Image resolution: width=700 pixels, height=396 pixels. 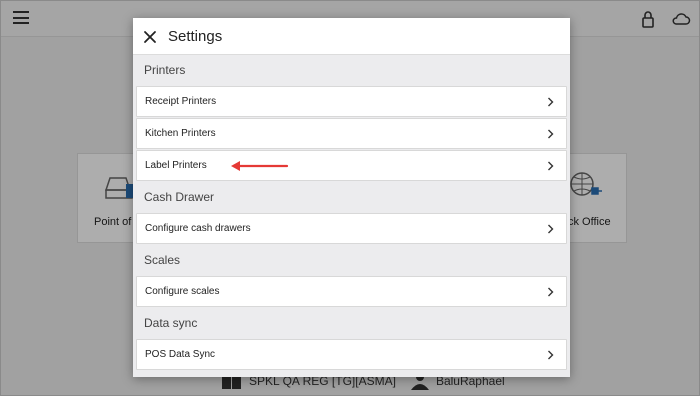 I want to click on section-title-scales: Scales, so click(x=162, y=260).